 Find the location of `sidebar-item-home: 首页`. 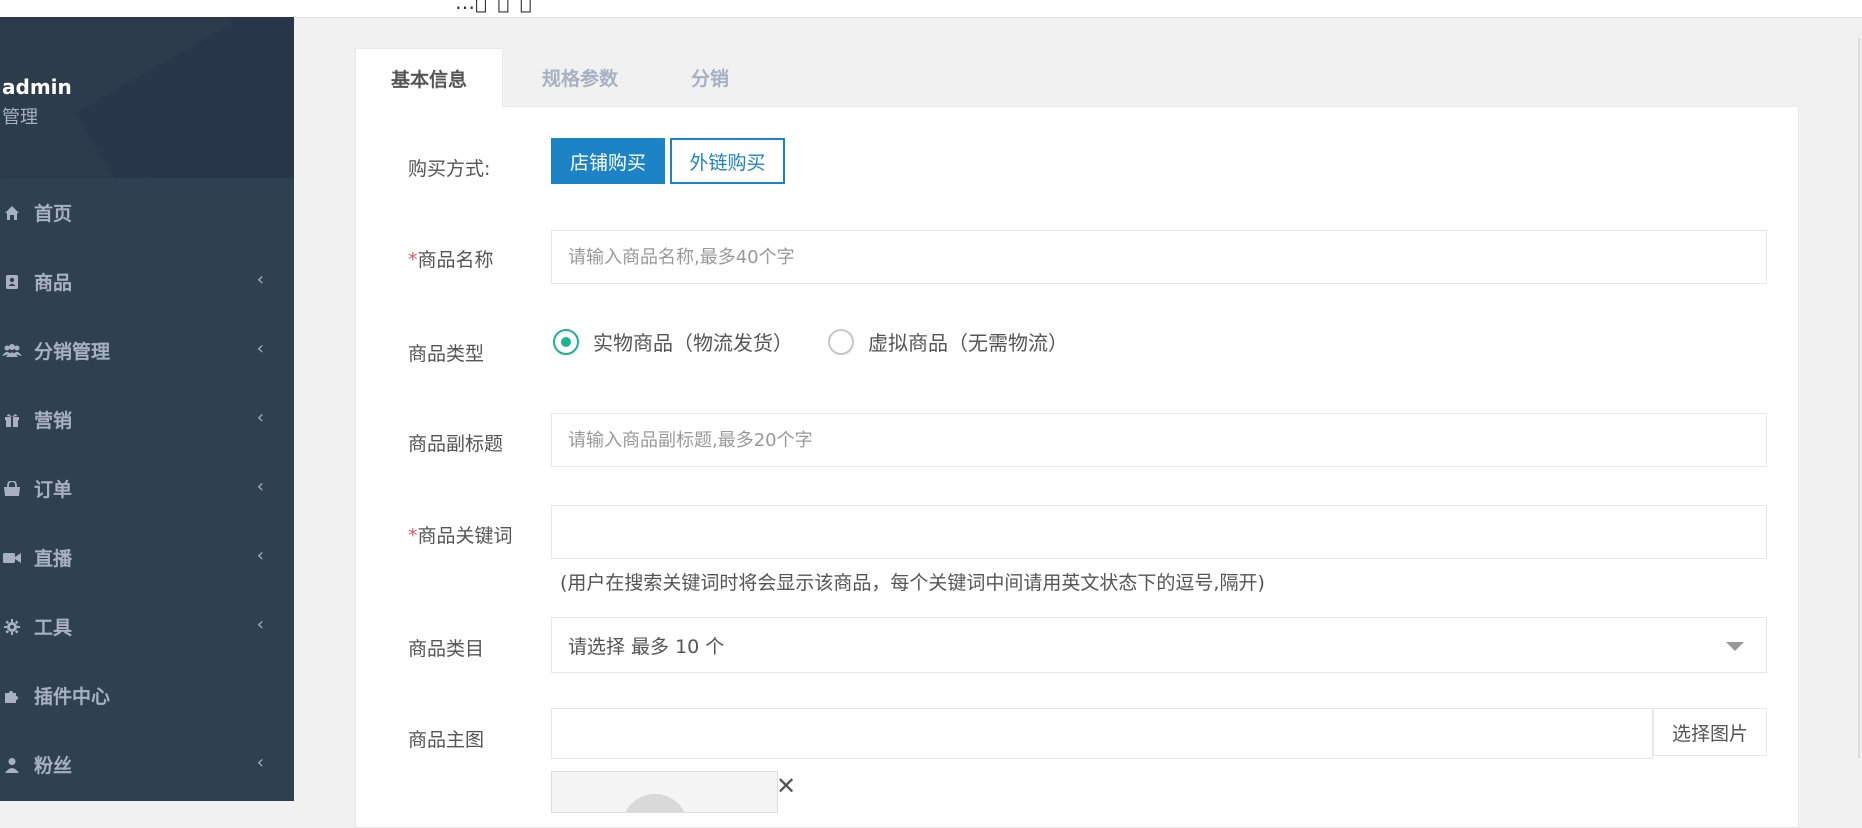

sidebar-item-home: 首页 is located at coordinates (147, 212).